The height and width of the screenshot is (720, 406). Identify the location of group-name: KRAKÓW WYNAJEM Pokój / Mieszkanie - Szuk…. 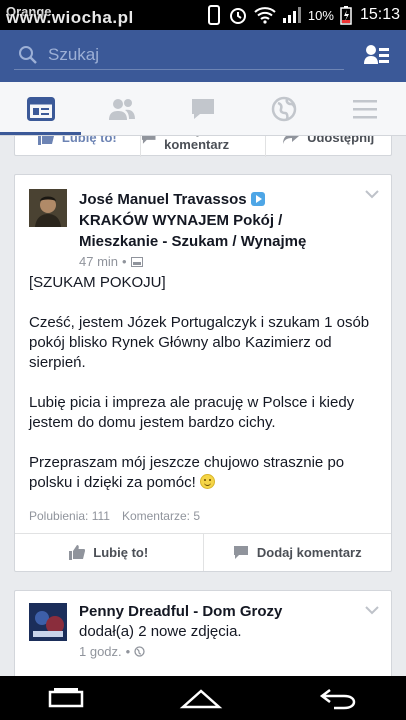
(219, 231).